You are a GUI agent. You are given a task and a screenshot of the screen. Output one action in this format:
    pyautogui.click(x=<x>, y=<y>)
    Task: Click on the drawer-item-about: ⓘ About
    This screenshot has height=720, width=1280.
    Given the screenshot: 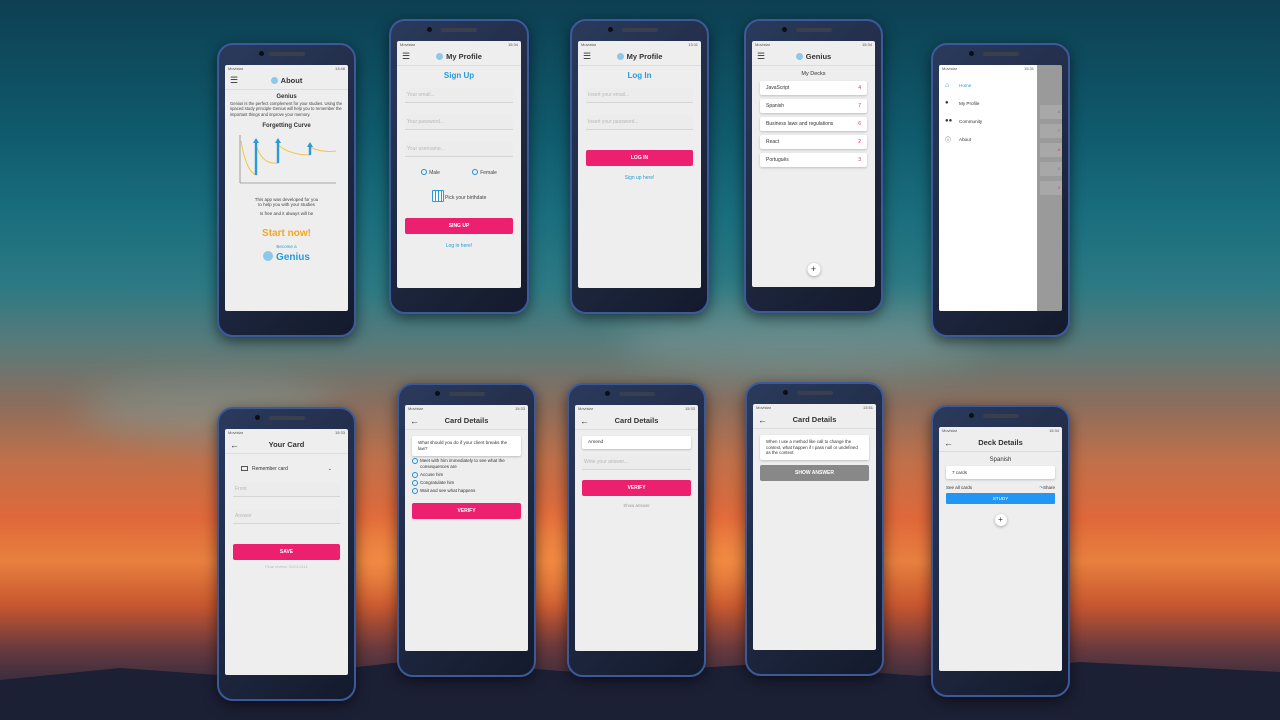 What is the action you would take?
    pyautogui.click(x=988, y=139)
    